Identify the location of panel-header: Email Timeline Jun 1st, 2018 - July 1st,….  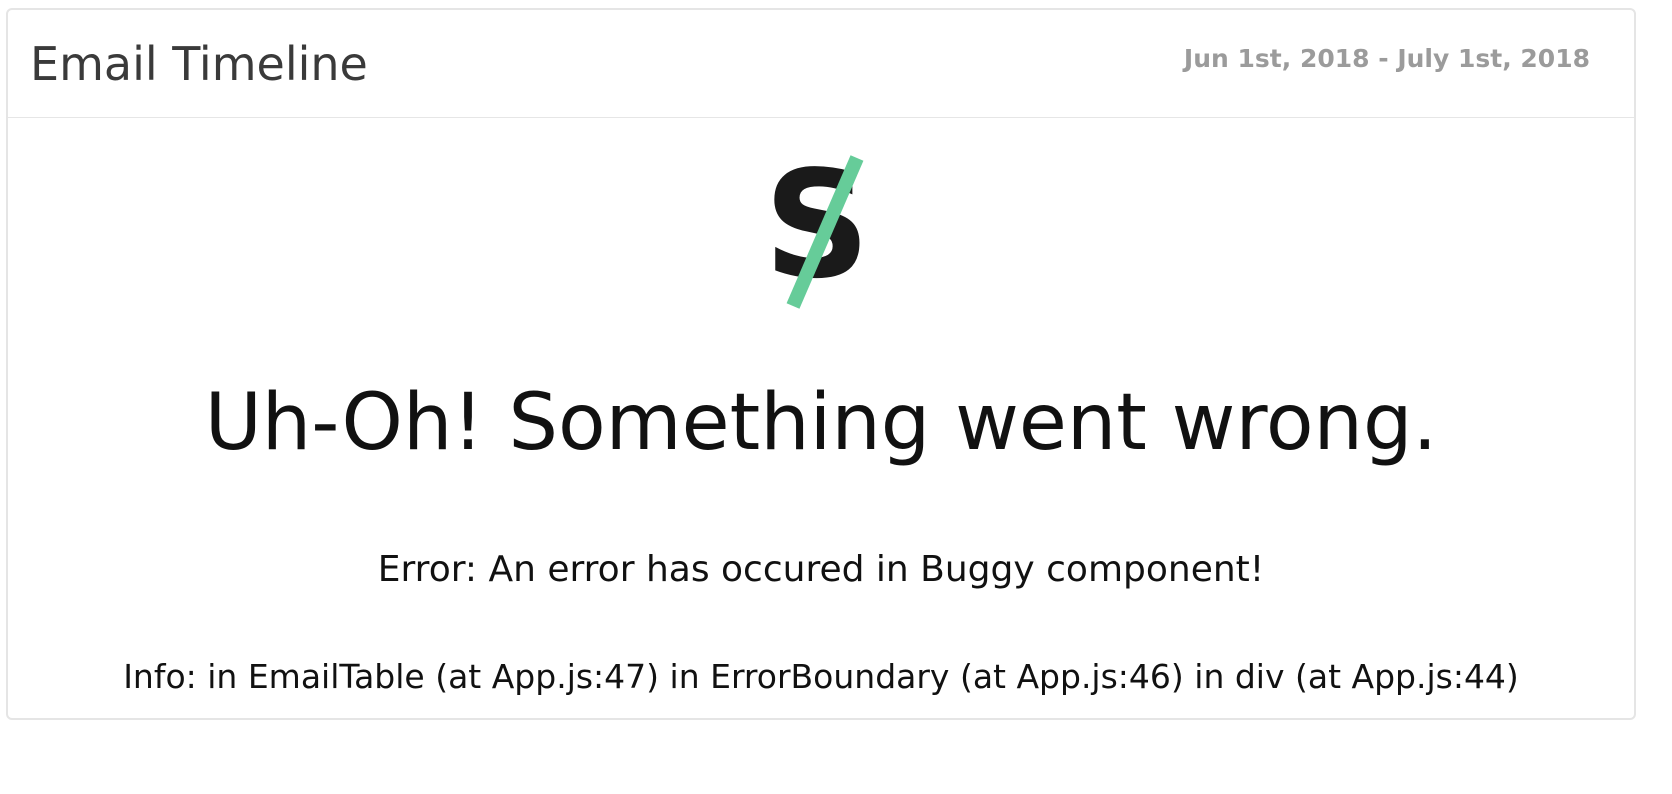
(821, 64).